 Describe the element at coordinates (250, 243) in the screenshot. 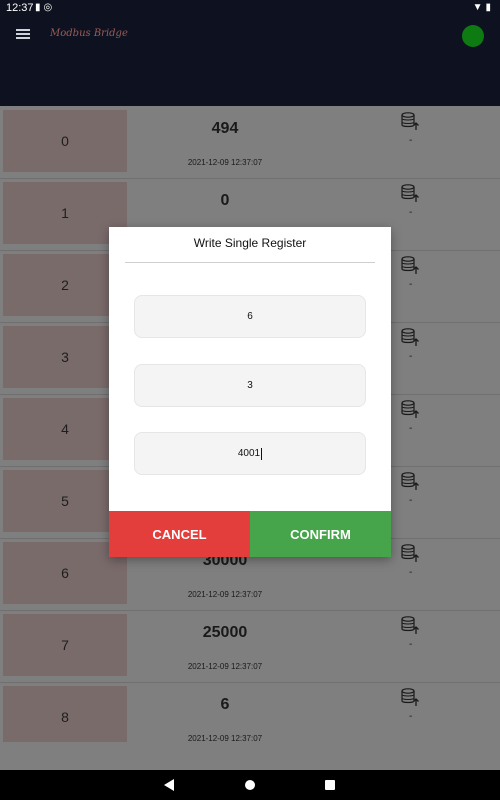

I see `dialog-title: Write Single Register` at that location.